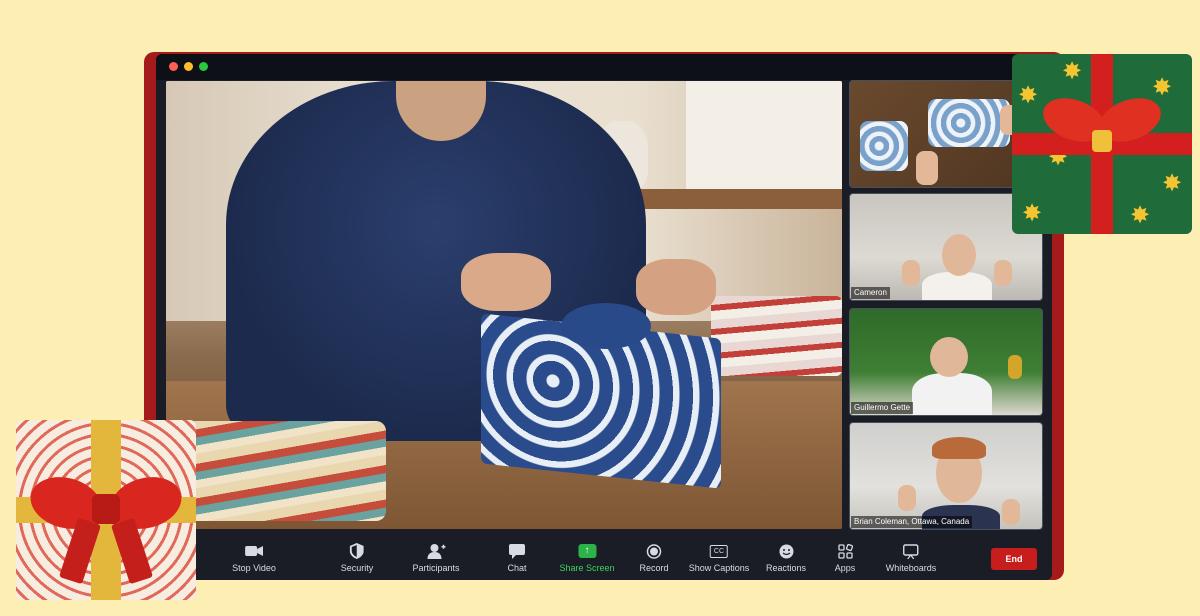 The height and width of the screenshot is (616, 1200). I want to click on participants-button: Participants, so click(436, 558).